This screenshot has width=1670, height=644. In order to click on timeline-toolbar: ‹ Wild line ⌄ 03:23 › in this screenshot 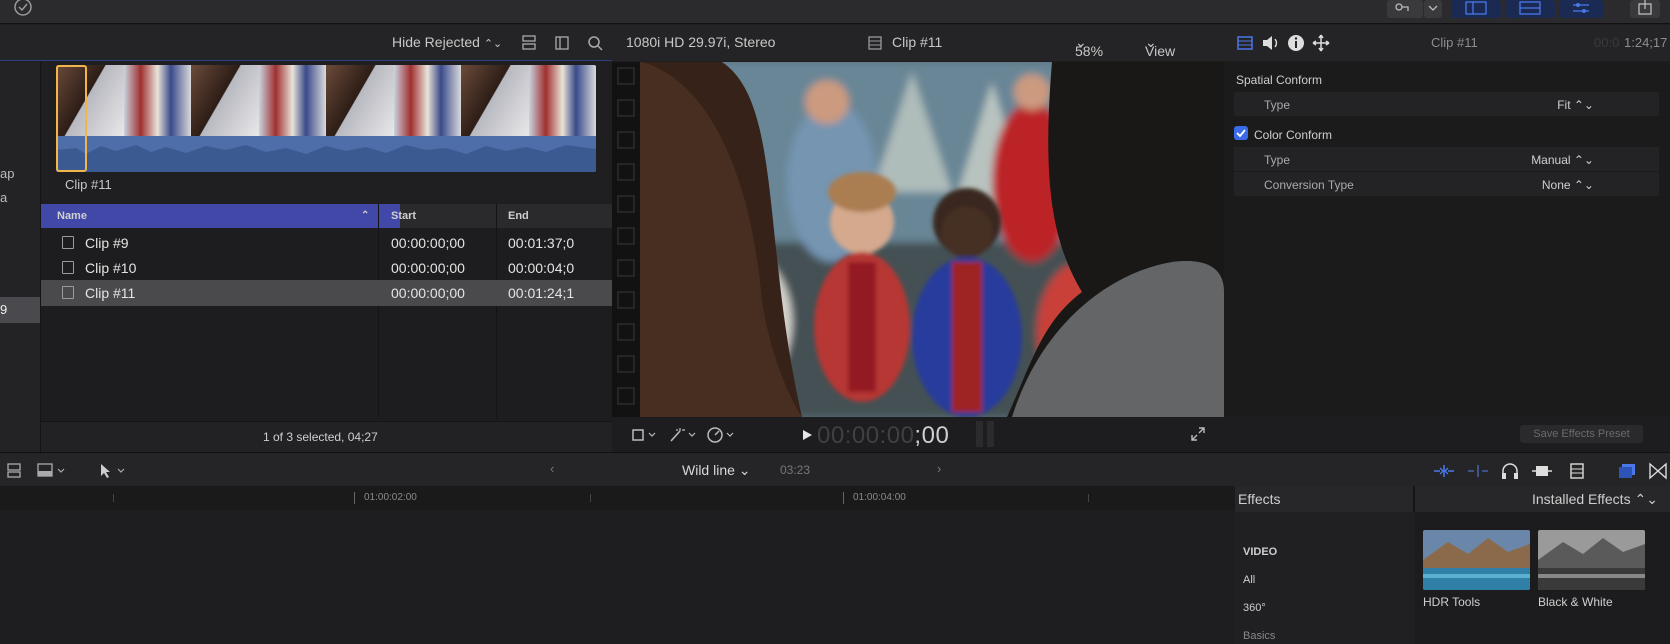, I will do `click(835, 469)`.